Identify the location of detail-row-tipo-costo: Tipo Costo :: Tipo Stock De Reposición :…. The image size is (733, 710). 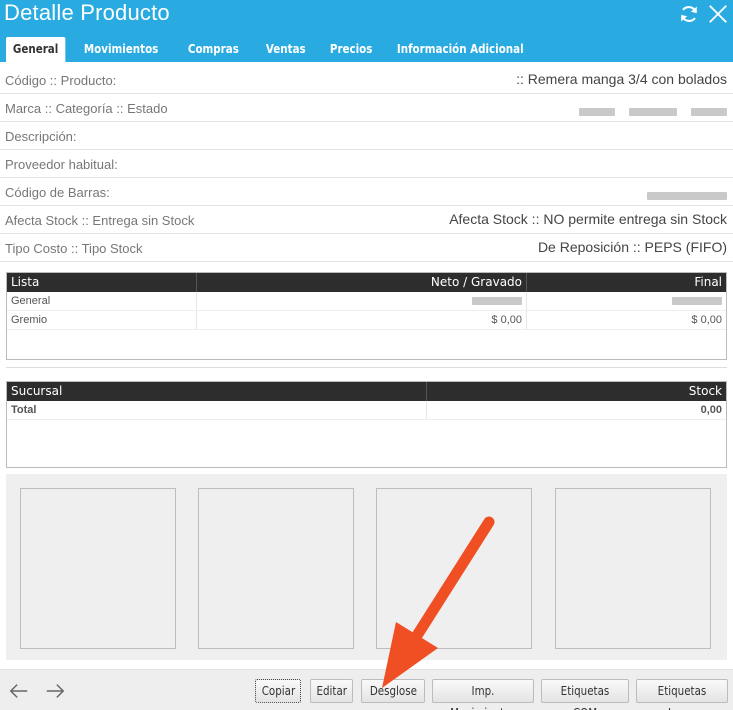
(366, 248).